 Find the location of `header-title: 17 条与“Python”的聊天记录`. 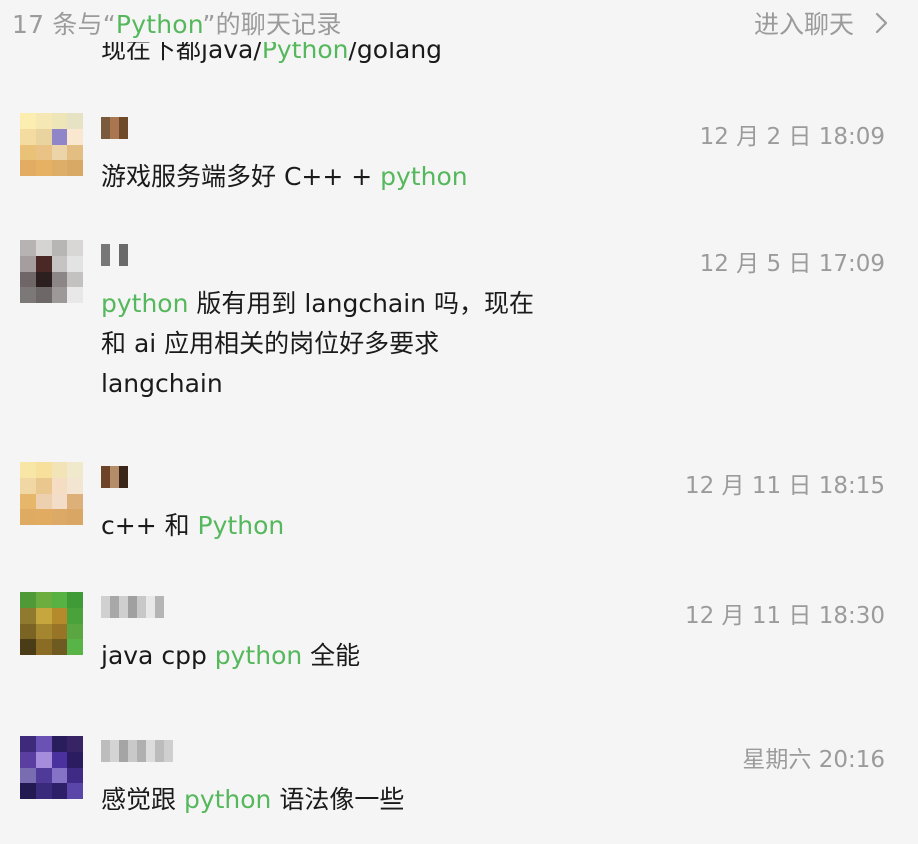

header-title: 17 条与“Python”的聊天记录 is located at coordinates (177, 23).